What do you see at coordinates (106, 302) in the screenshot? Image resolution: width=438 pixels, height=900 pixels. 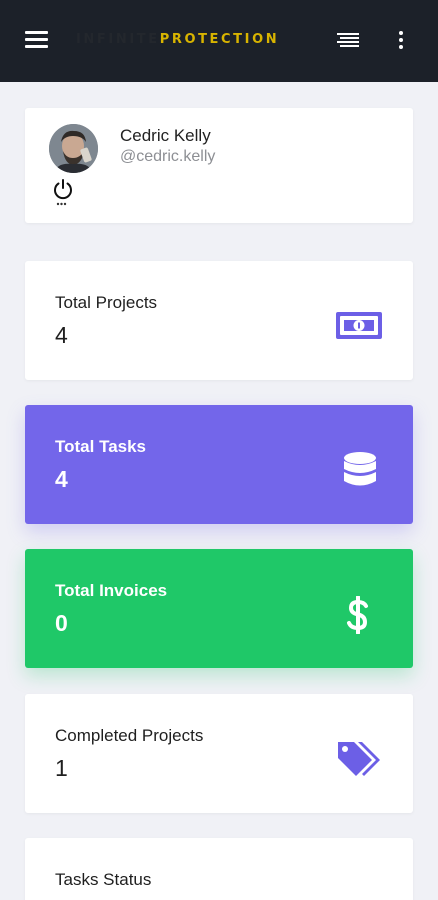 I see `stat-label: Total Projects` at bounding box center [106, 302].